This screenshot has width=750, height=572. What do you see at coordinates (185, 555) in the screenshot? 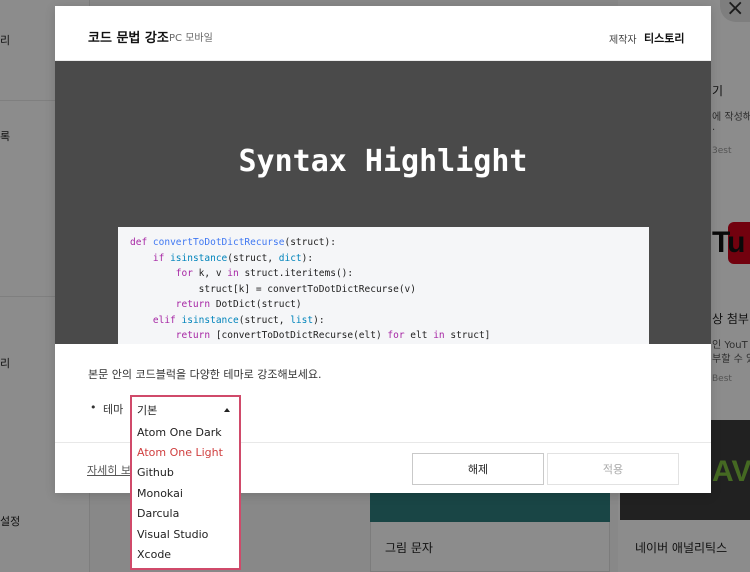
I see `theme-option-xcode: Xcode` at bounding box center [185, 555].